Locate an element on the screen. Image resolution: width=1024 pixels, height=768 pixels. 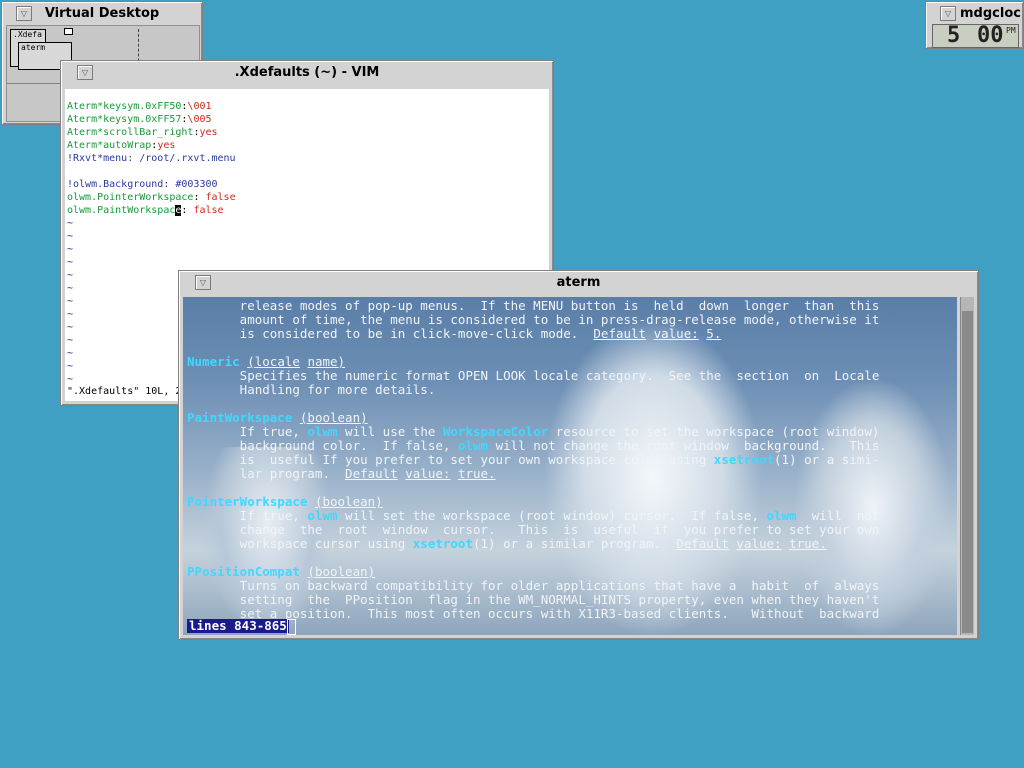
pager-window-label: aterm is located at coordinates (33, 47).